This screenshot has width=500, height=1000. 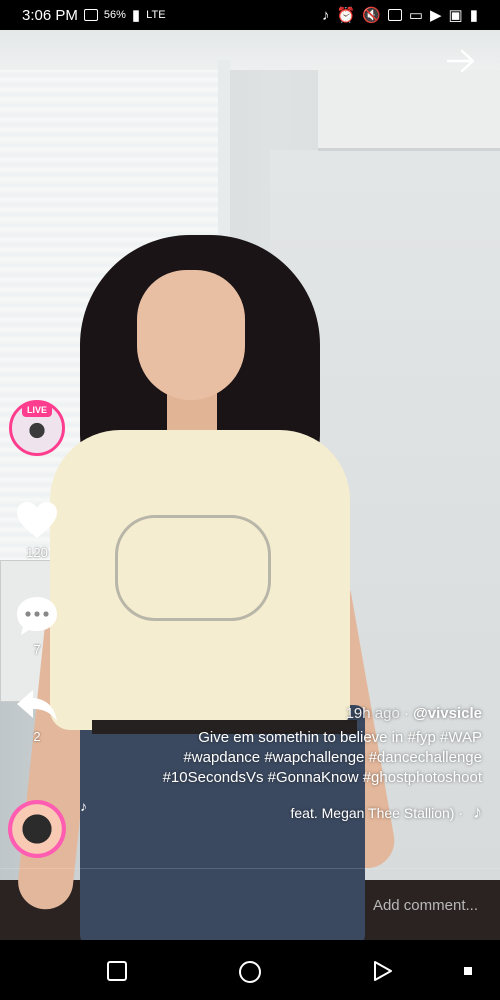 I want to click on share-count: 2, so click(x=37, y=736).